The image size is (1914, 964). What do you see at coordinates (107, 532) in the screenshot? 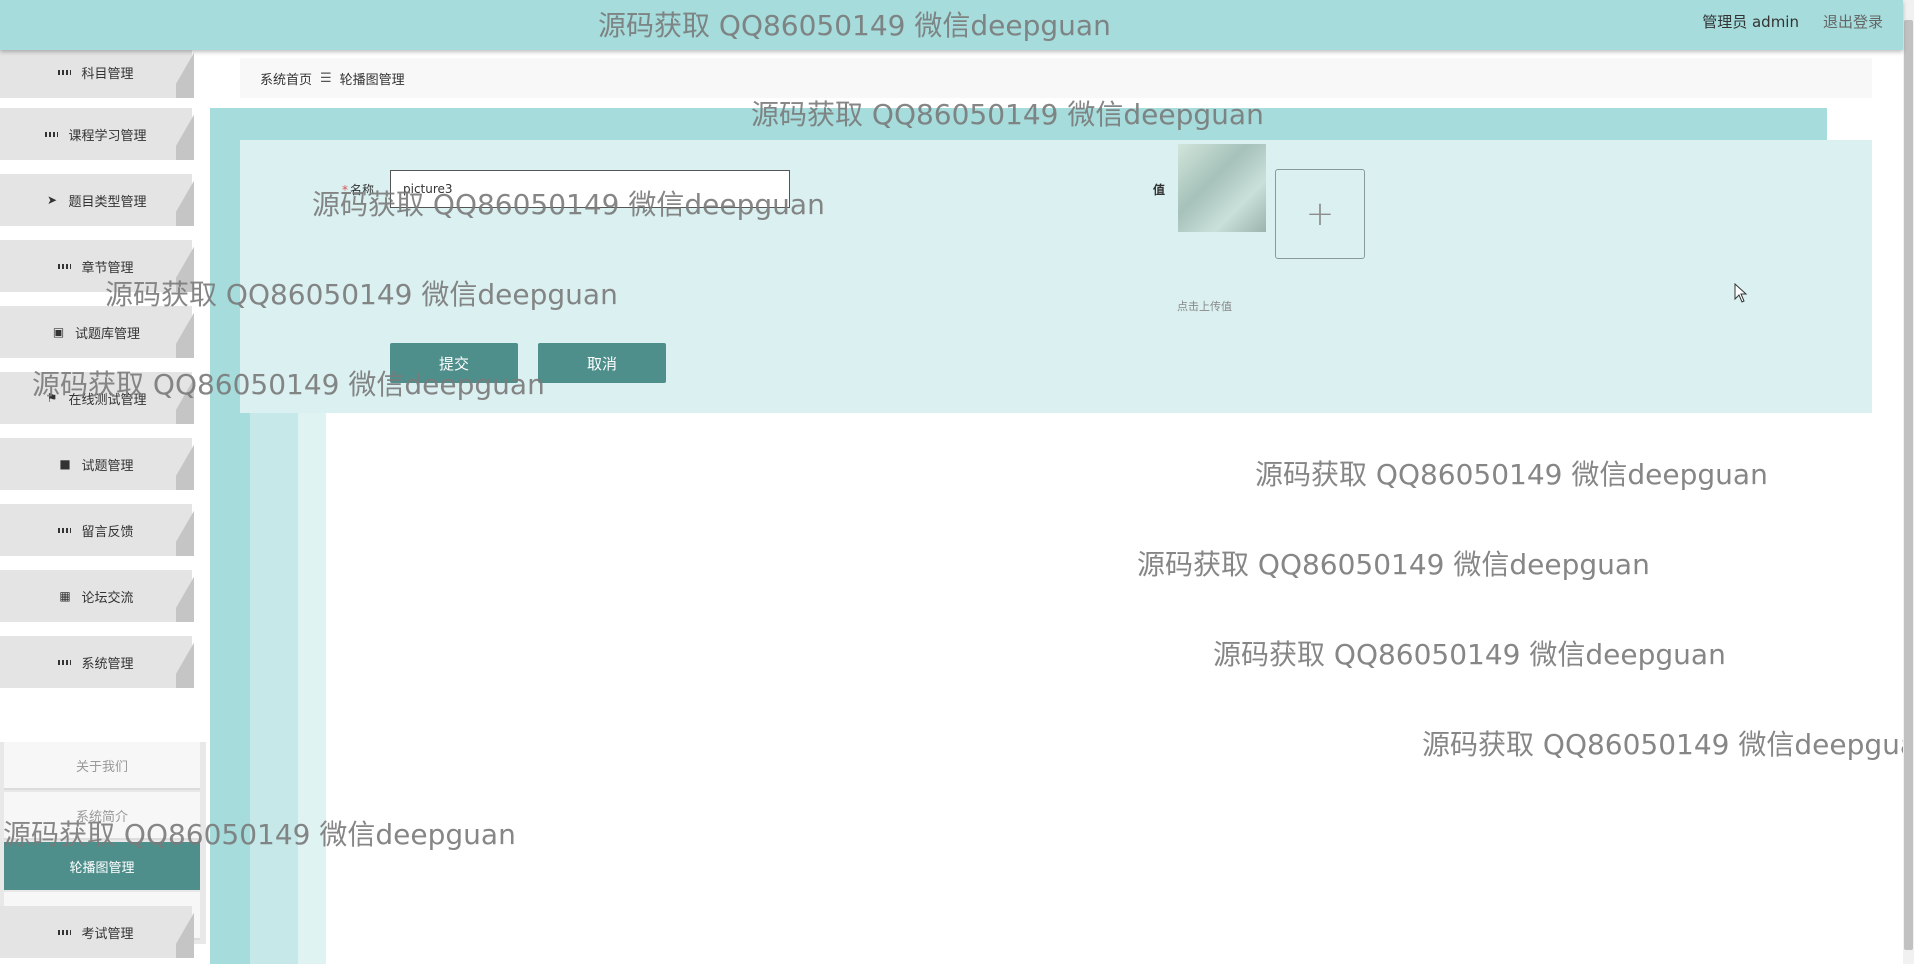
I see `sidebar-item-label: 留言反馈` at bounding box center [107, 532].